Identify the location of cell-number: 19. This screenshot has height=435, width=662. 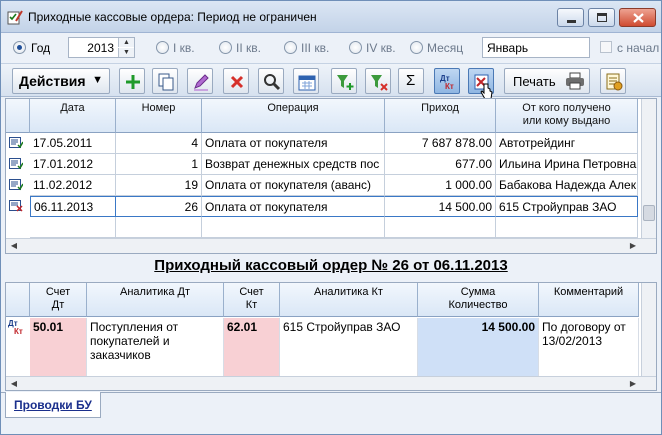
(159, 185).